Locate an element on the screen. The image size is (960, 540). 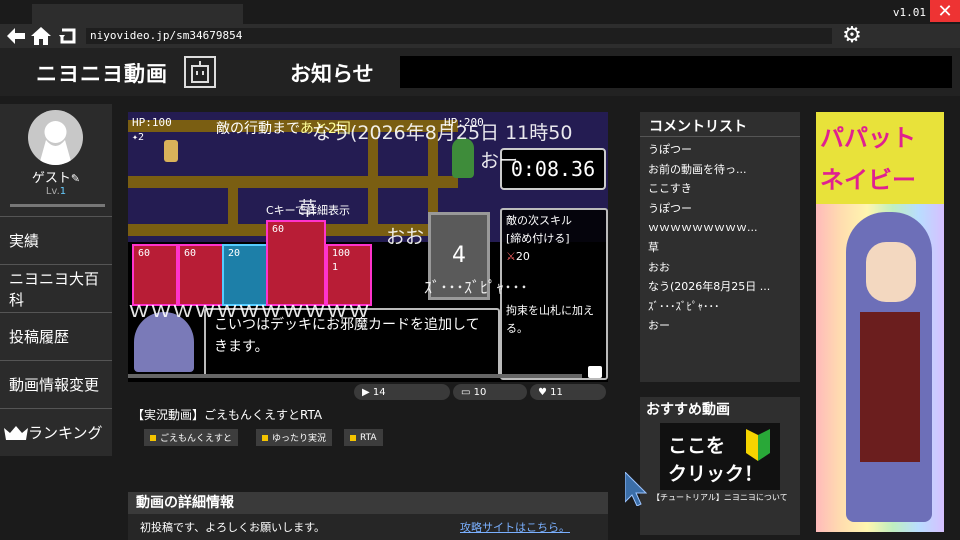
sidebar-item-ranking: ランキング is located at coordinates (56, 432).